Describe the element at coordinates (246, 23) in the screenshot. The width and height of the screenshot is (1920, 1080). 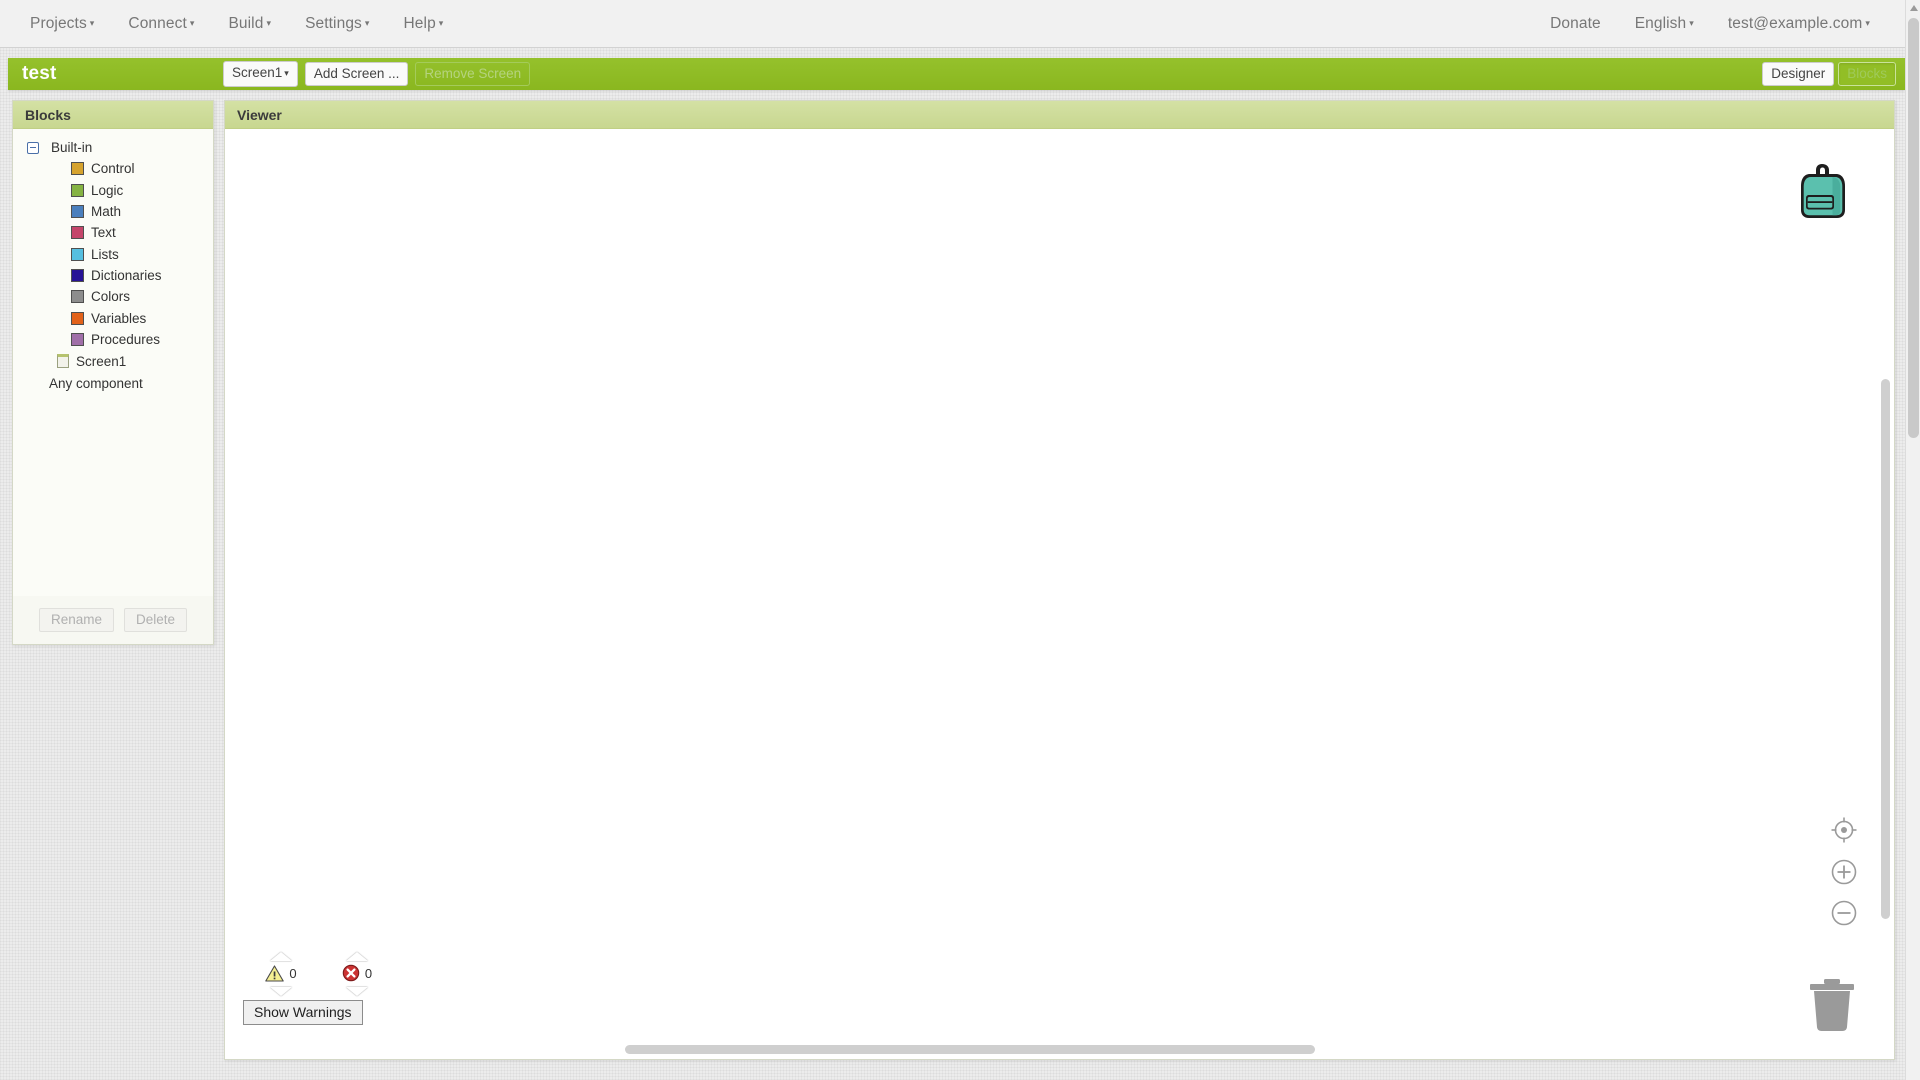
I see `menu-build-label: Build` at that location.